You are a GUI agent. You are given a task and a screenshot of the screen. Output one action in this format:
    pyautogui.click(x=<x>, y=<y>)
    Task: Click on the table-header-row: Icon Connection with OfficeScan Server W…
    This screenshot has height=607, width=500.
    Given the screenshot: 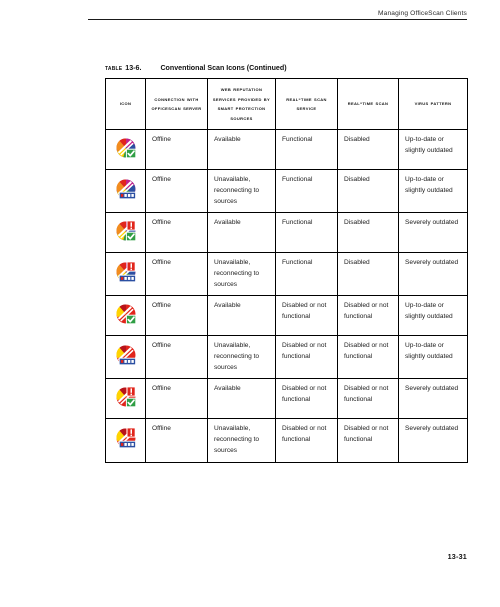 What is the action you would take?
    pyautogui.click(x=286, y=104)
    